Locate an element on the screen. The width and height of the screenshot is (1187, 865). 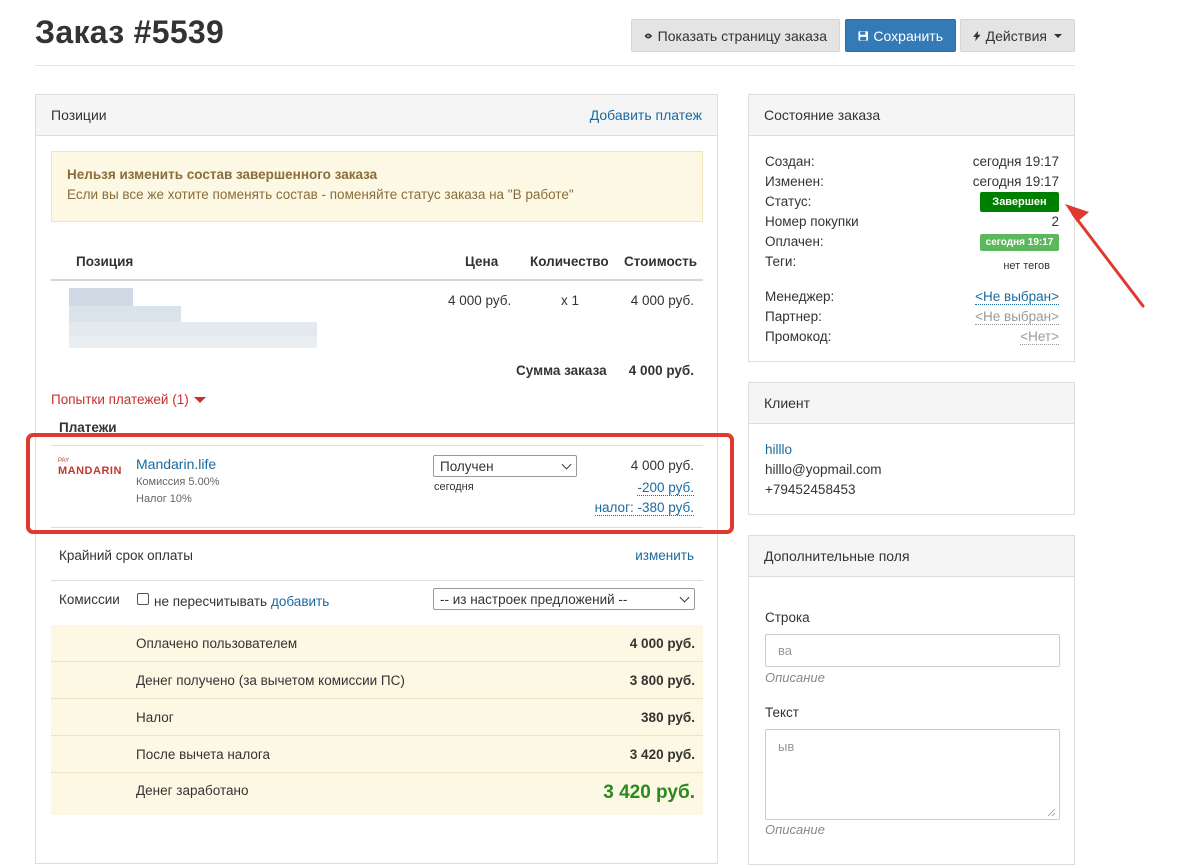
promo-value: <Нет> is located at coordinates (1039, 337).